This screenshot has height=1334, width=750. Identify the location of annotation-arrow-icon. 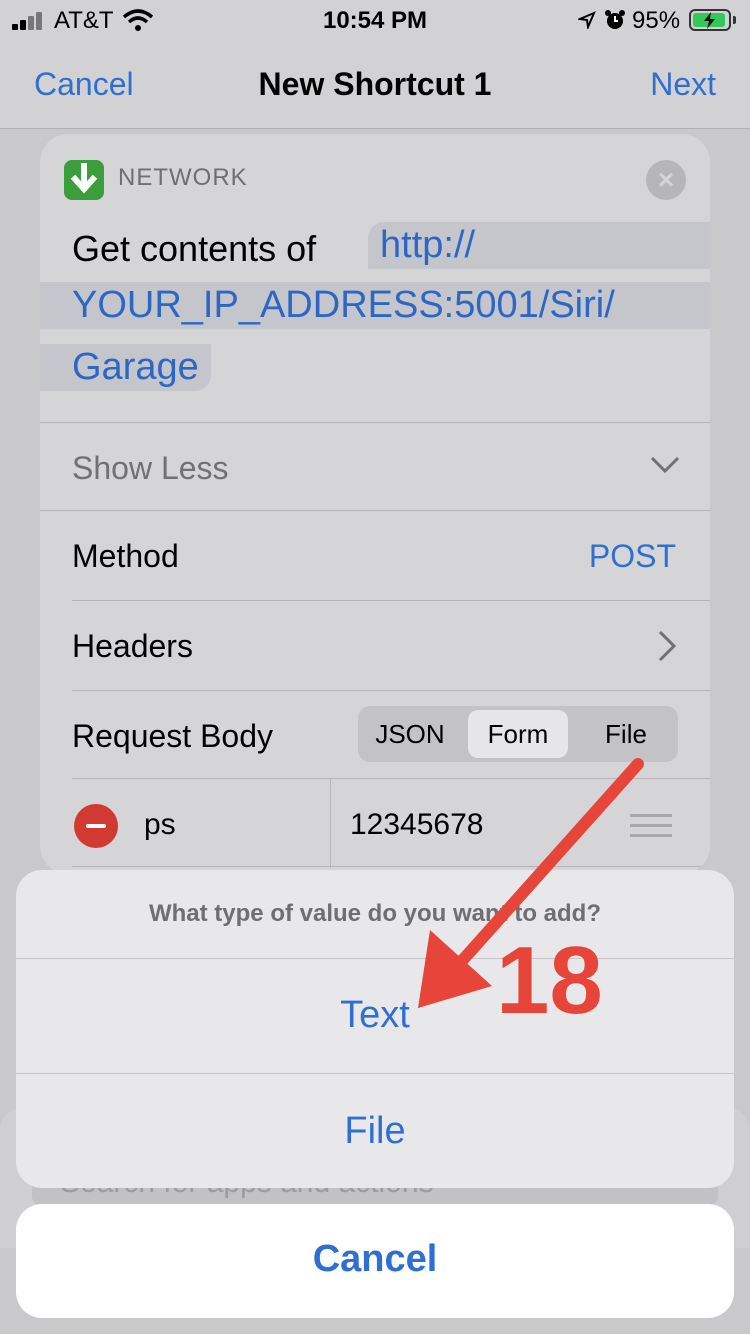
(531, 883).